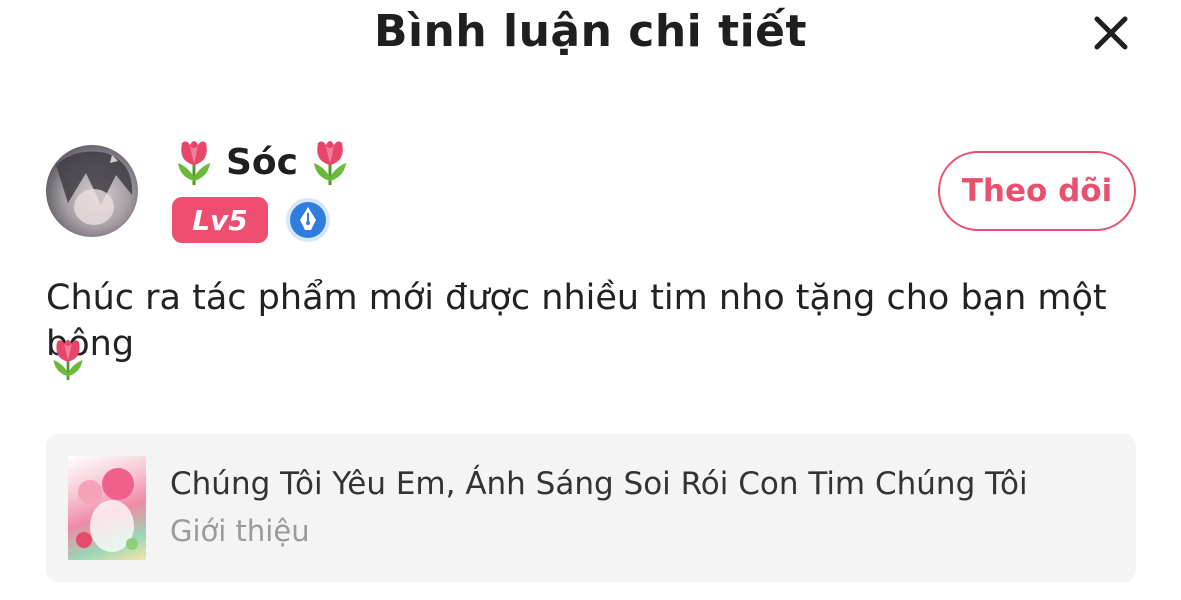 The height and width of the screenshot is (600, 1181). Describe the element at coordinates (1037, 191) in the screenshot. I see `follow-button: Theo dõi` at that location.